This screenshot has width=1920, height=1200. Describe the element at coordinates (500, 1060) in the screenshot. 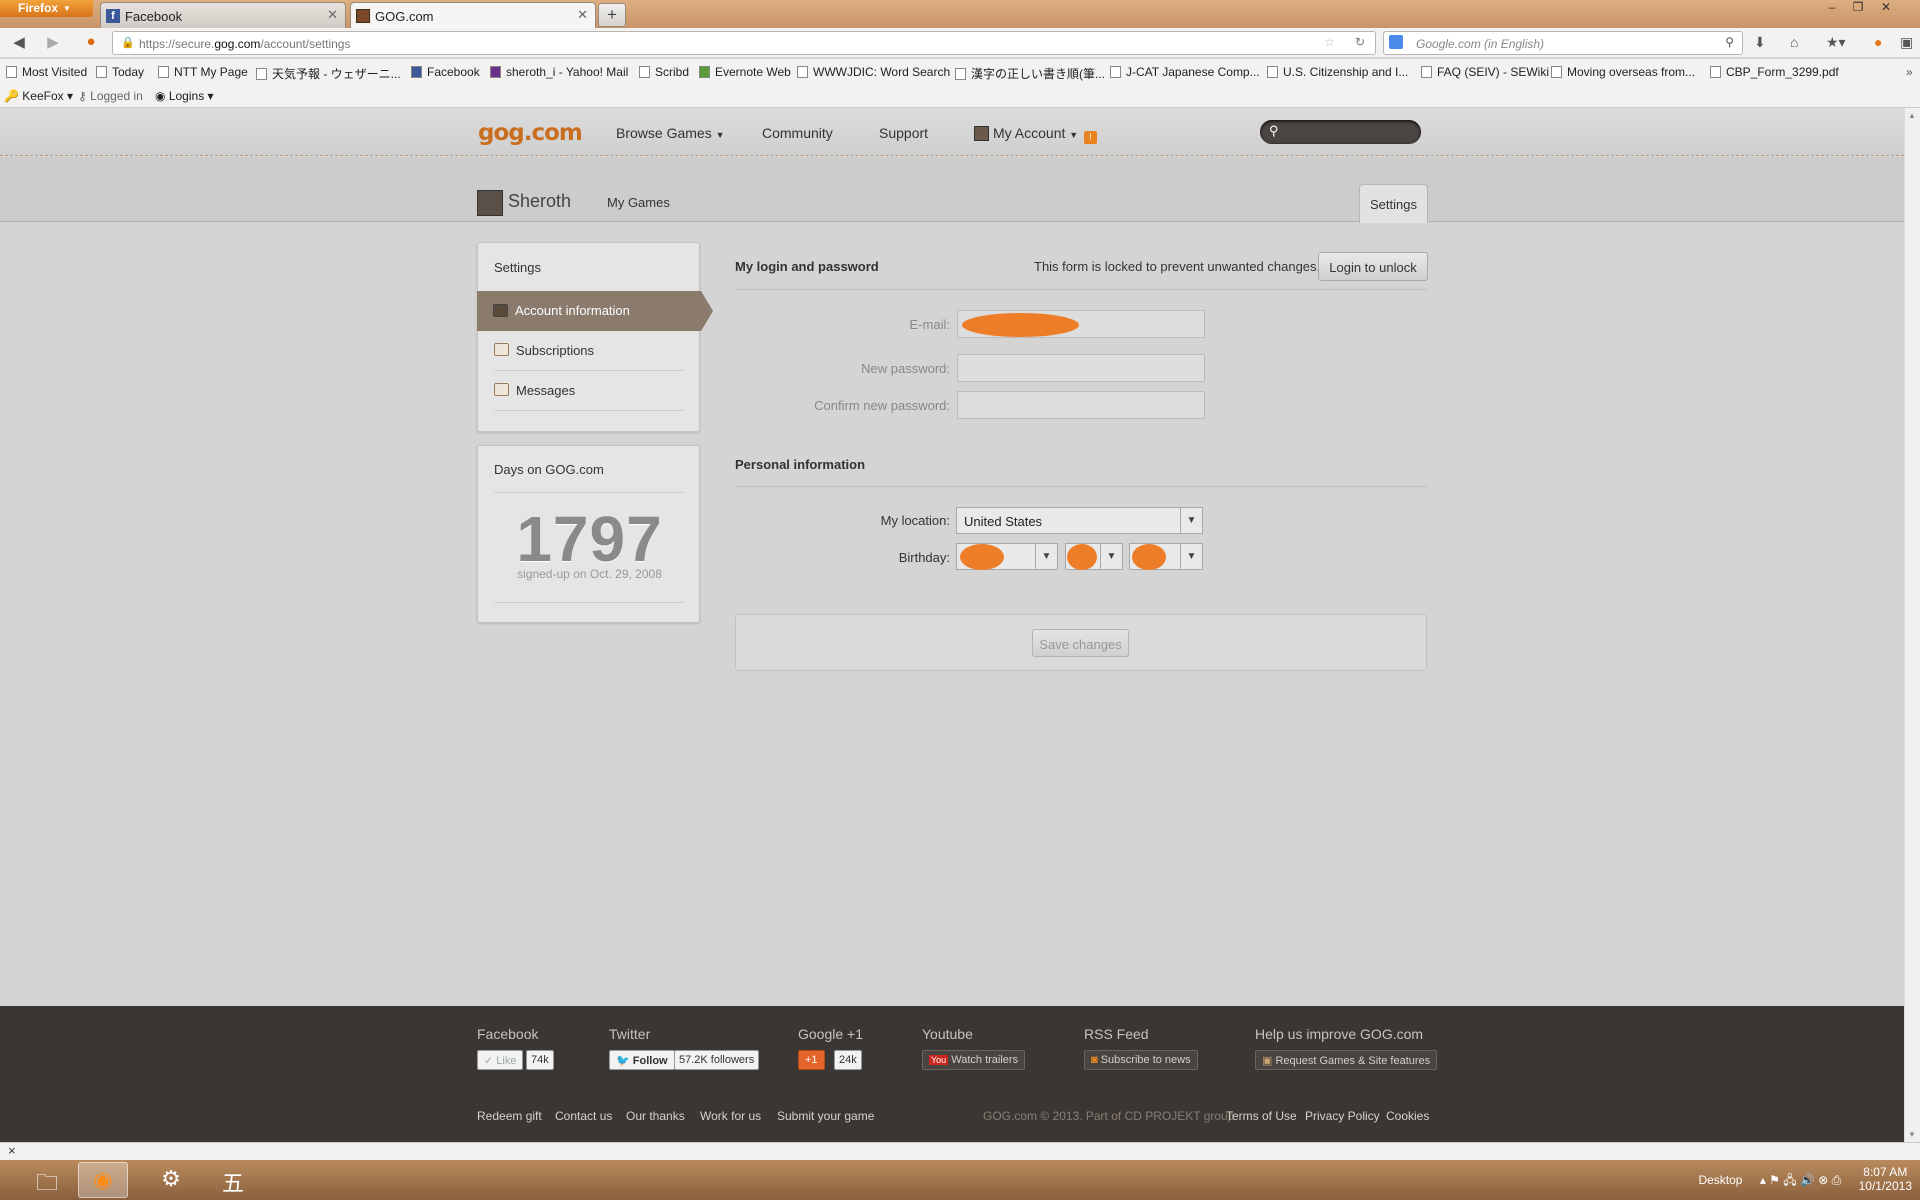

I see `facebook-like-button: ✓ Like` at that location.